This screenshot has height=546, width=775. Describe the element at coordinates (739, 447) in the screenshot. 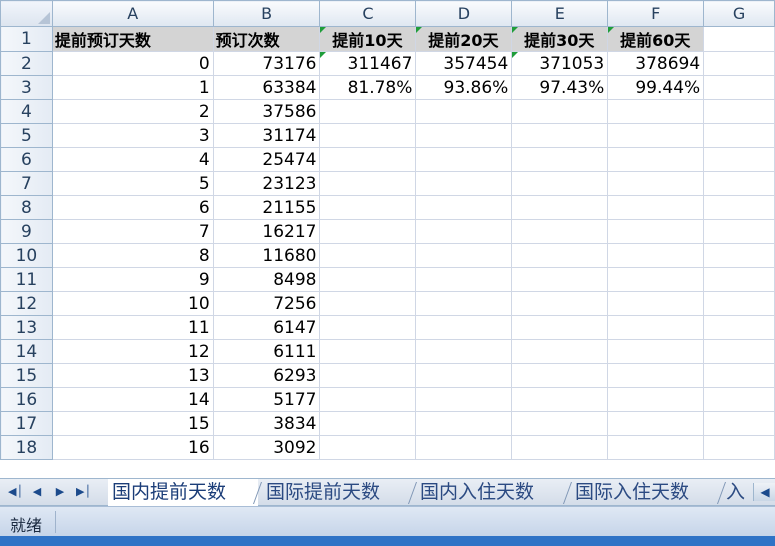

I see `cell-g18` at that location.